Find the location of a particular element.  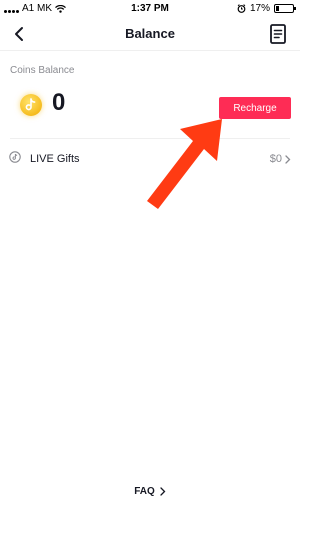

status-bar: A1 MK 1:37 PM 17% is located at coordinates (150, 9).